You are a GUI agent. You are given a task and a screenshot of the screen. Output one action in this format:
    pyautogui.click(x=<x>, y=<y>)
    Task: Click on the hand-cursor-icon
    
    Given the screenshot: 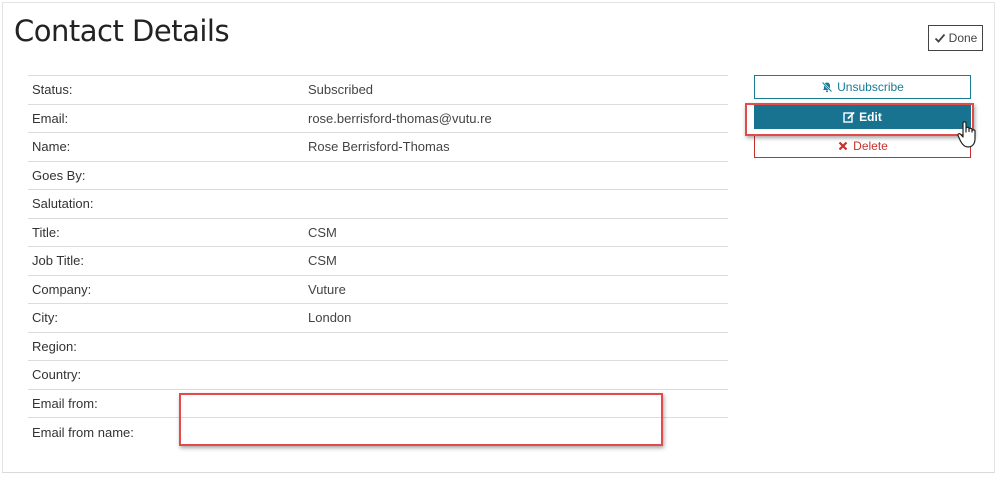 What is the action you would take?
    pyautogui.click(x=966, y=134)
    